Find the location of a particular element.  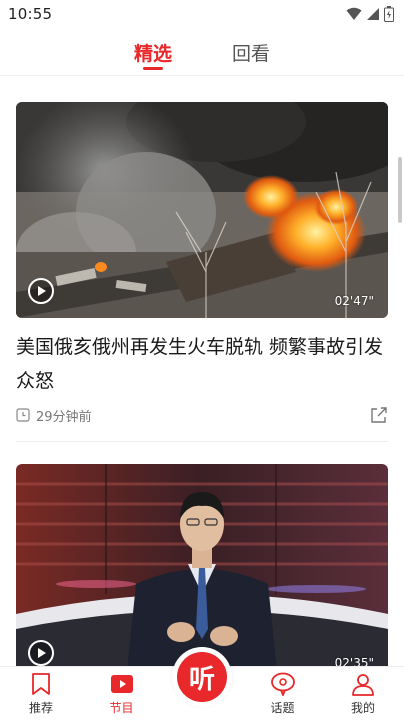

battery-icon is located at coordinates (389, 14).